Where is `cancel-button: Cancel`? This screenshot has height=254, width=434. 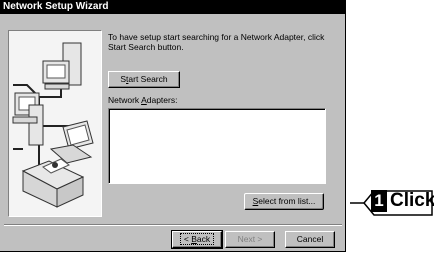
cancel-button: Cancel is located at coordinates (310, 239).